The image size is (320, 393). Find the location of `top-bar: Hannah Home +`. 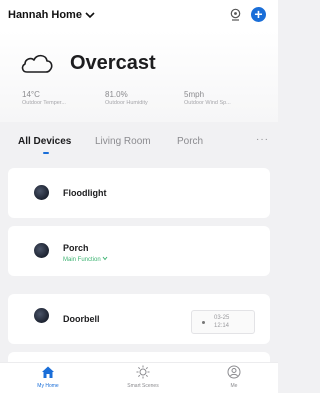

top-bar: Hannah Home + is located at coordinates (139, 15).